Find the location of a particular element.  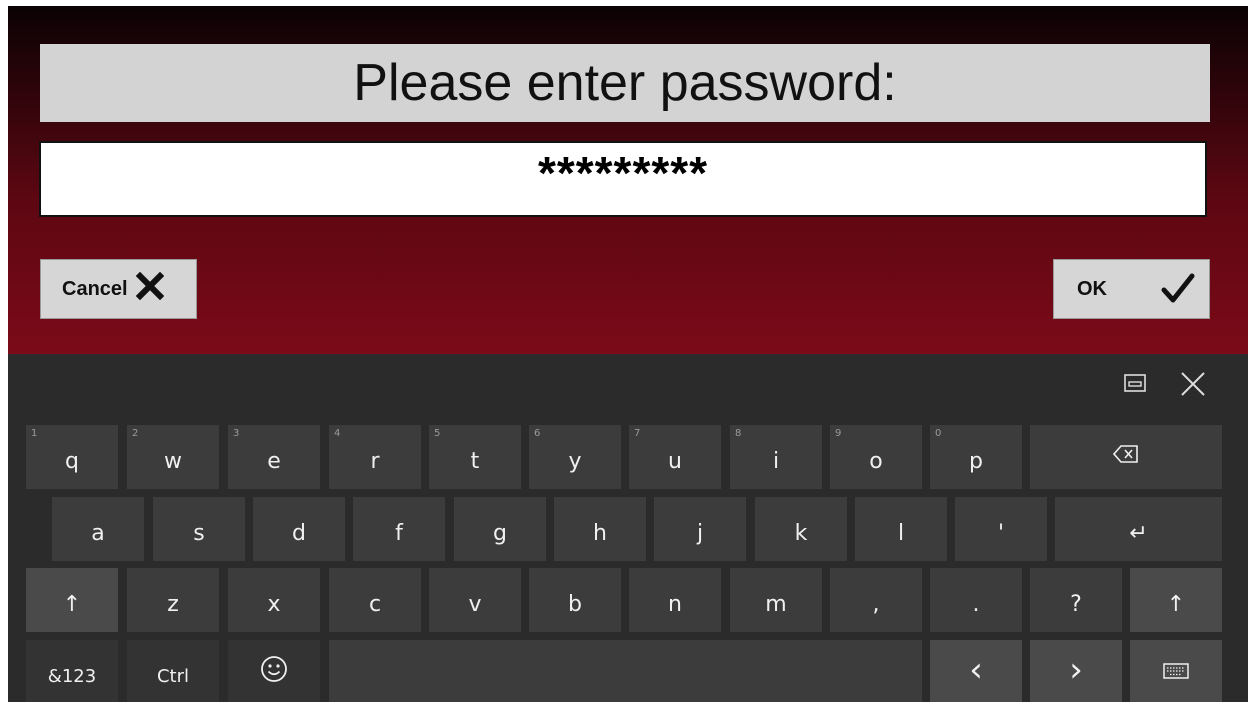

key-t: 5t is located at coordinates (475, 457).